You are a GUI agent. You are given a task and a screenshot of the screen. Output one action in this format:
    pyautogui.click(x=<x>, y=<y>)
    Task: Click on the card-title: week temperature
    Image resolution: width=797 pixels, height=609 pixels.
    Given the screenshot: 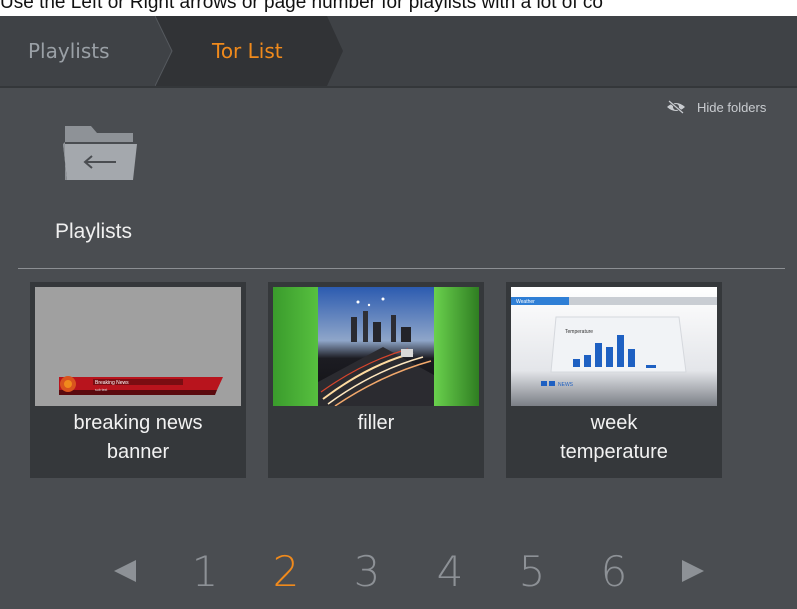 What is the action you would take?
    pyautogui.click(x=614, y=438)
    